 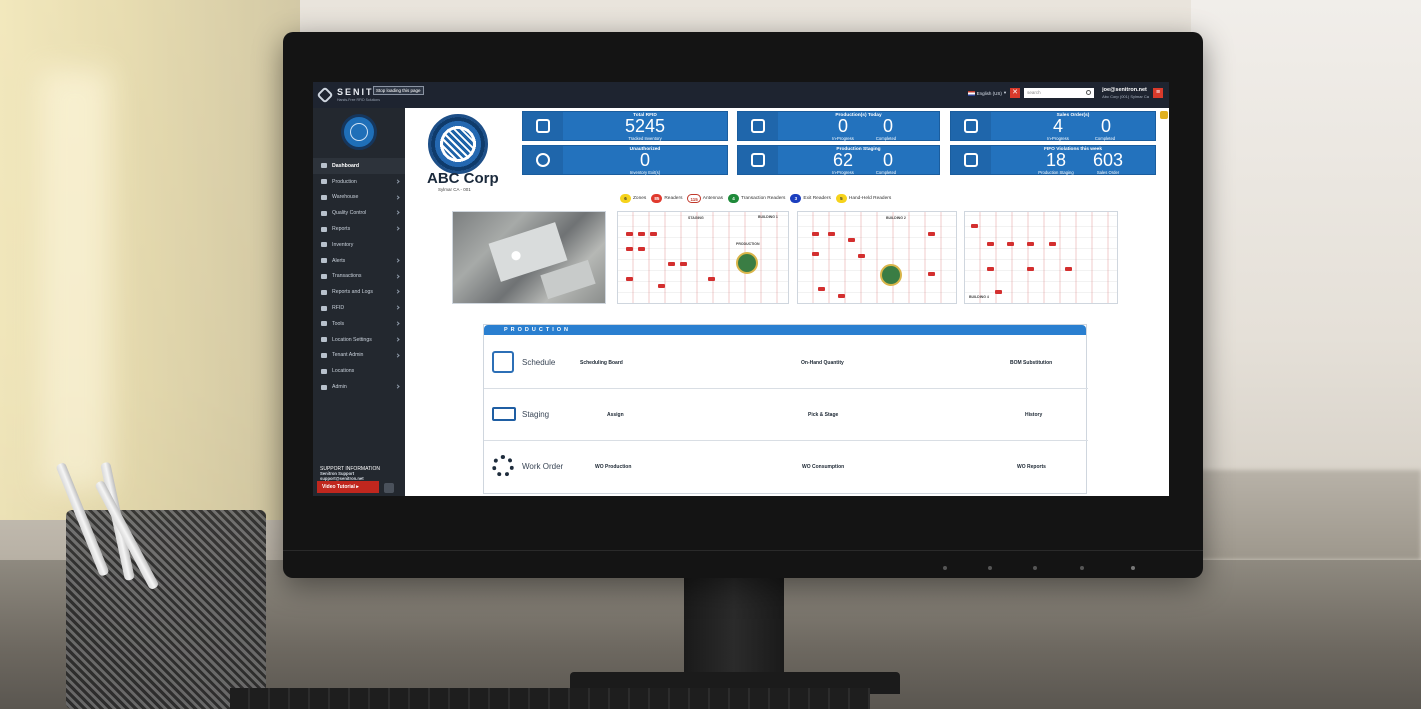 I want to click on sidebar-item-label: Warehouse, so click(x=345, y=197).